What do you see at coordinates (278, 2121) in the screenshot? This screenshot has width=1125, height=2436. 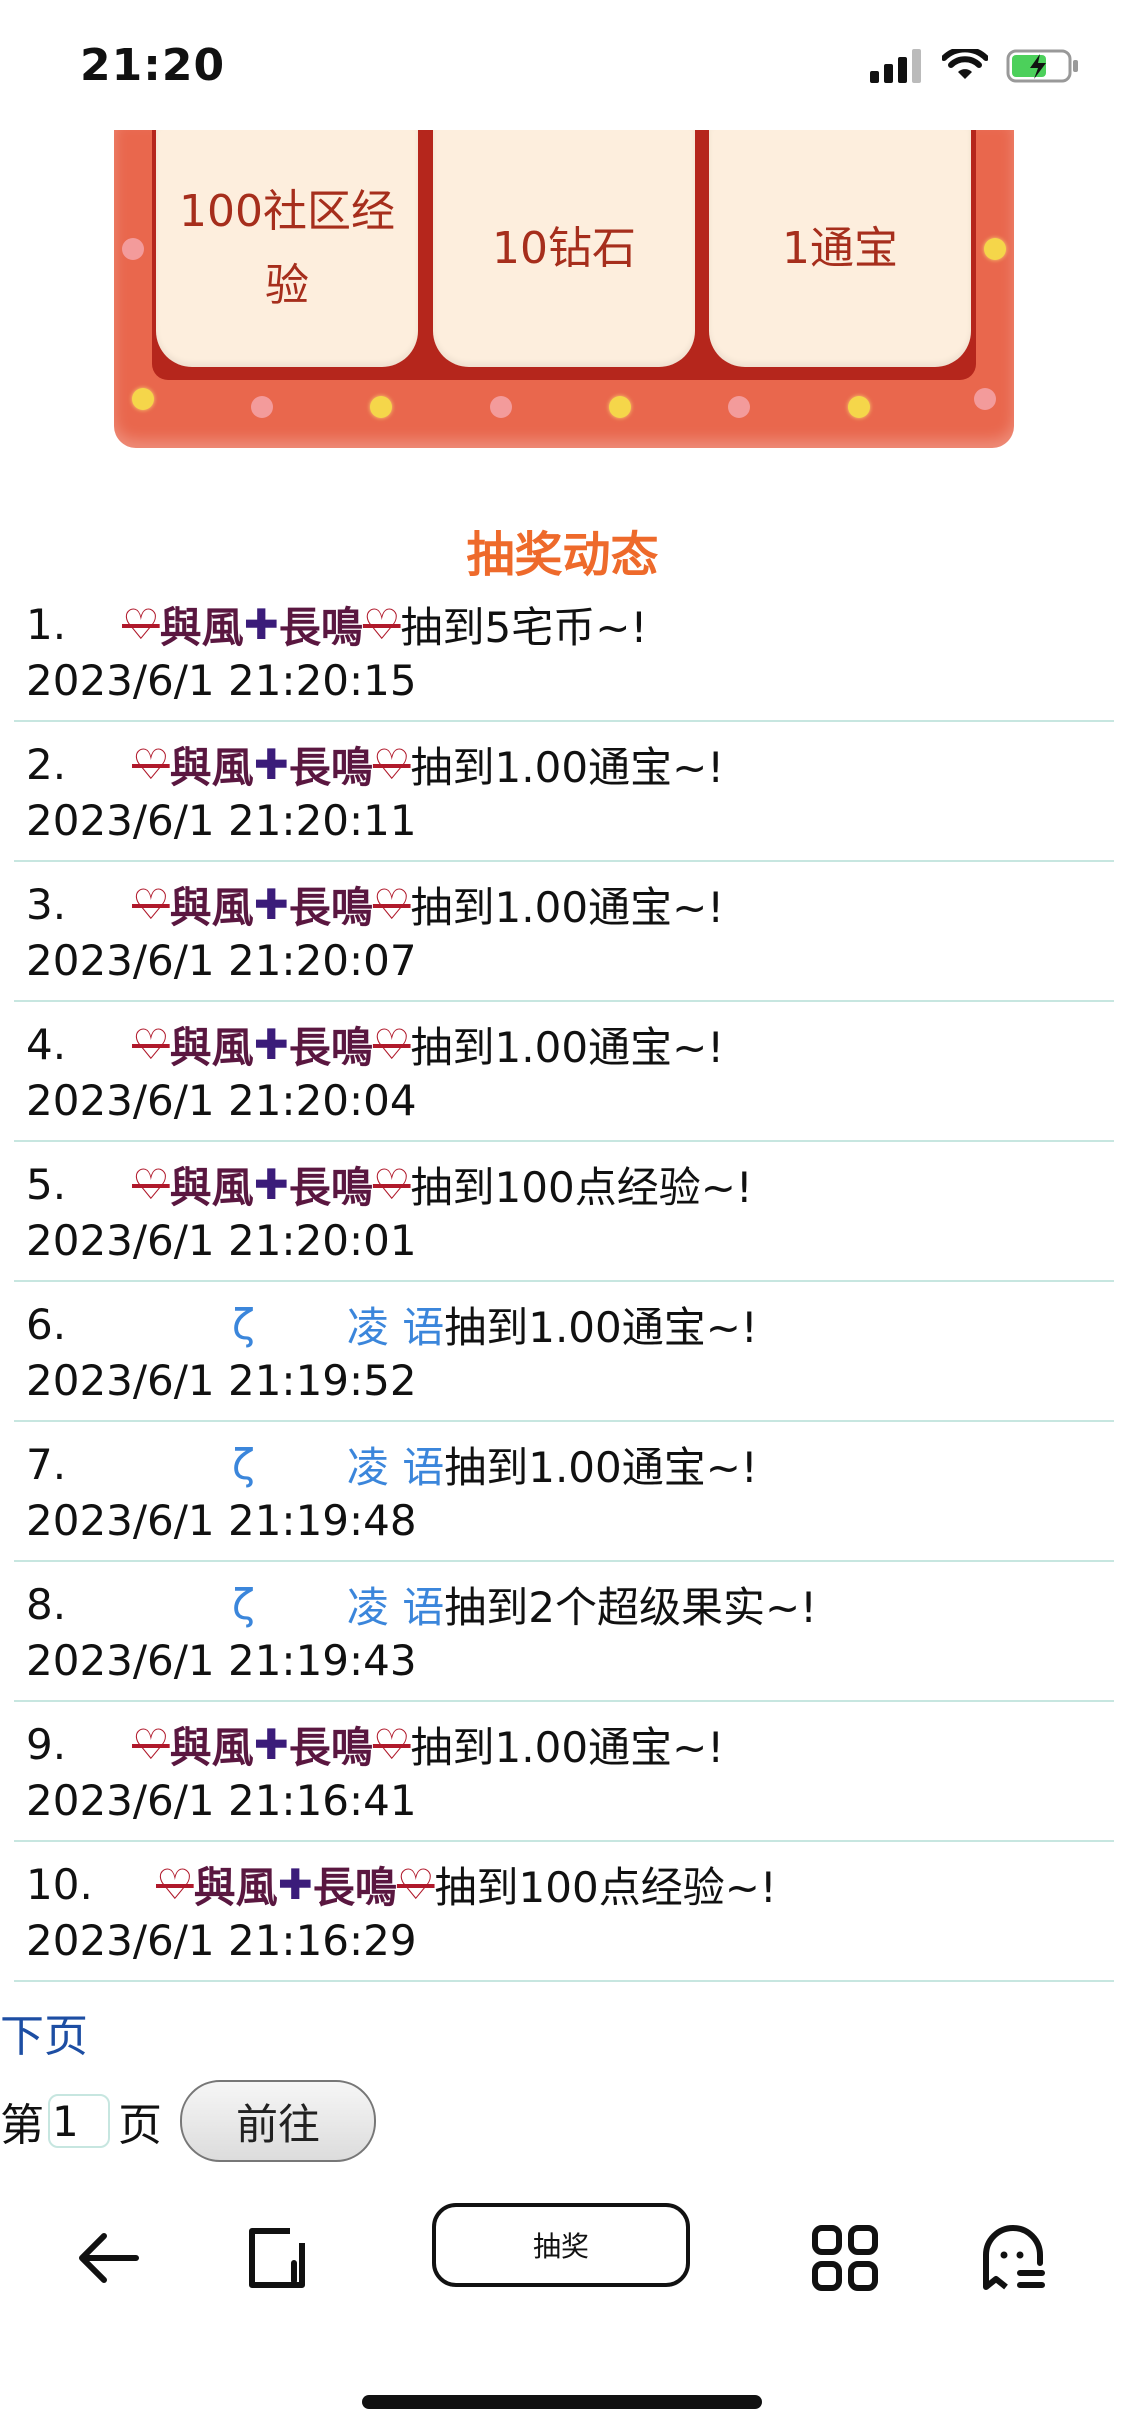 I see `goto-button: 前往` at bounding box center [278, 2121].